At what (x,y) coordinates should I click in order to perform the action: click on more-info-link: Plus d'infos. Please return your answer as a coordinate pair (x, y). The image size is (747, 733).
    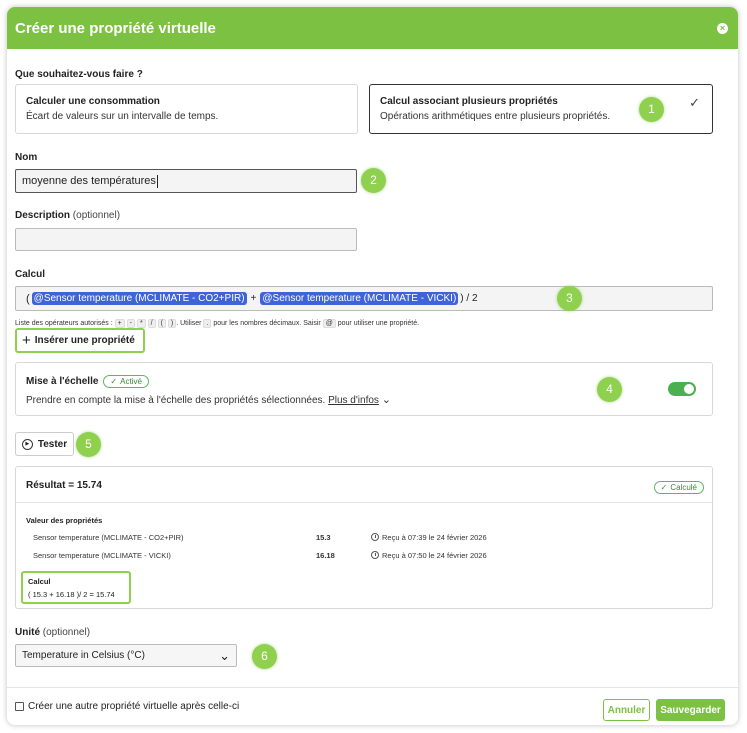
    Looking at the image, I should click on (353, 400).